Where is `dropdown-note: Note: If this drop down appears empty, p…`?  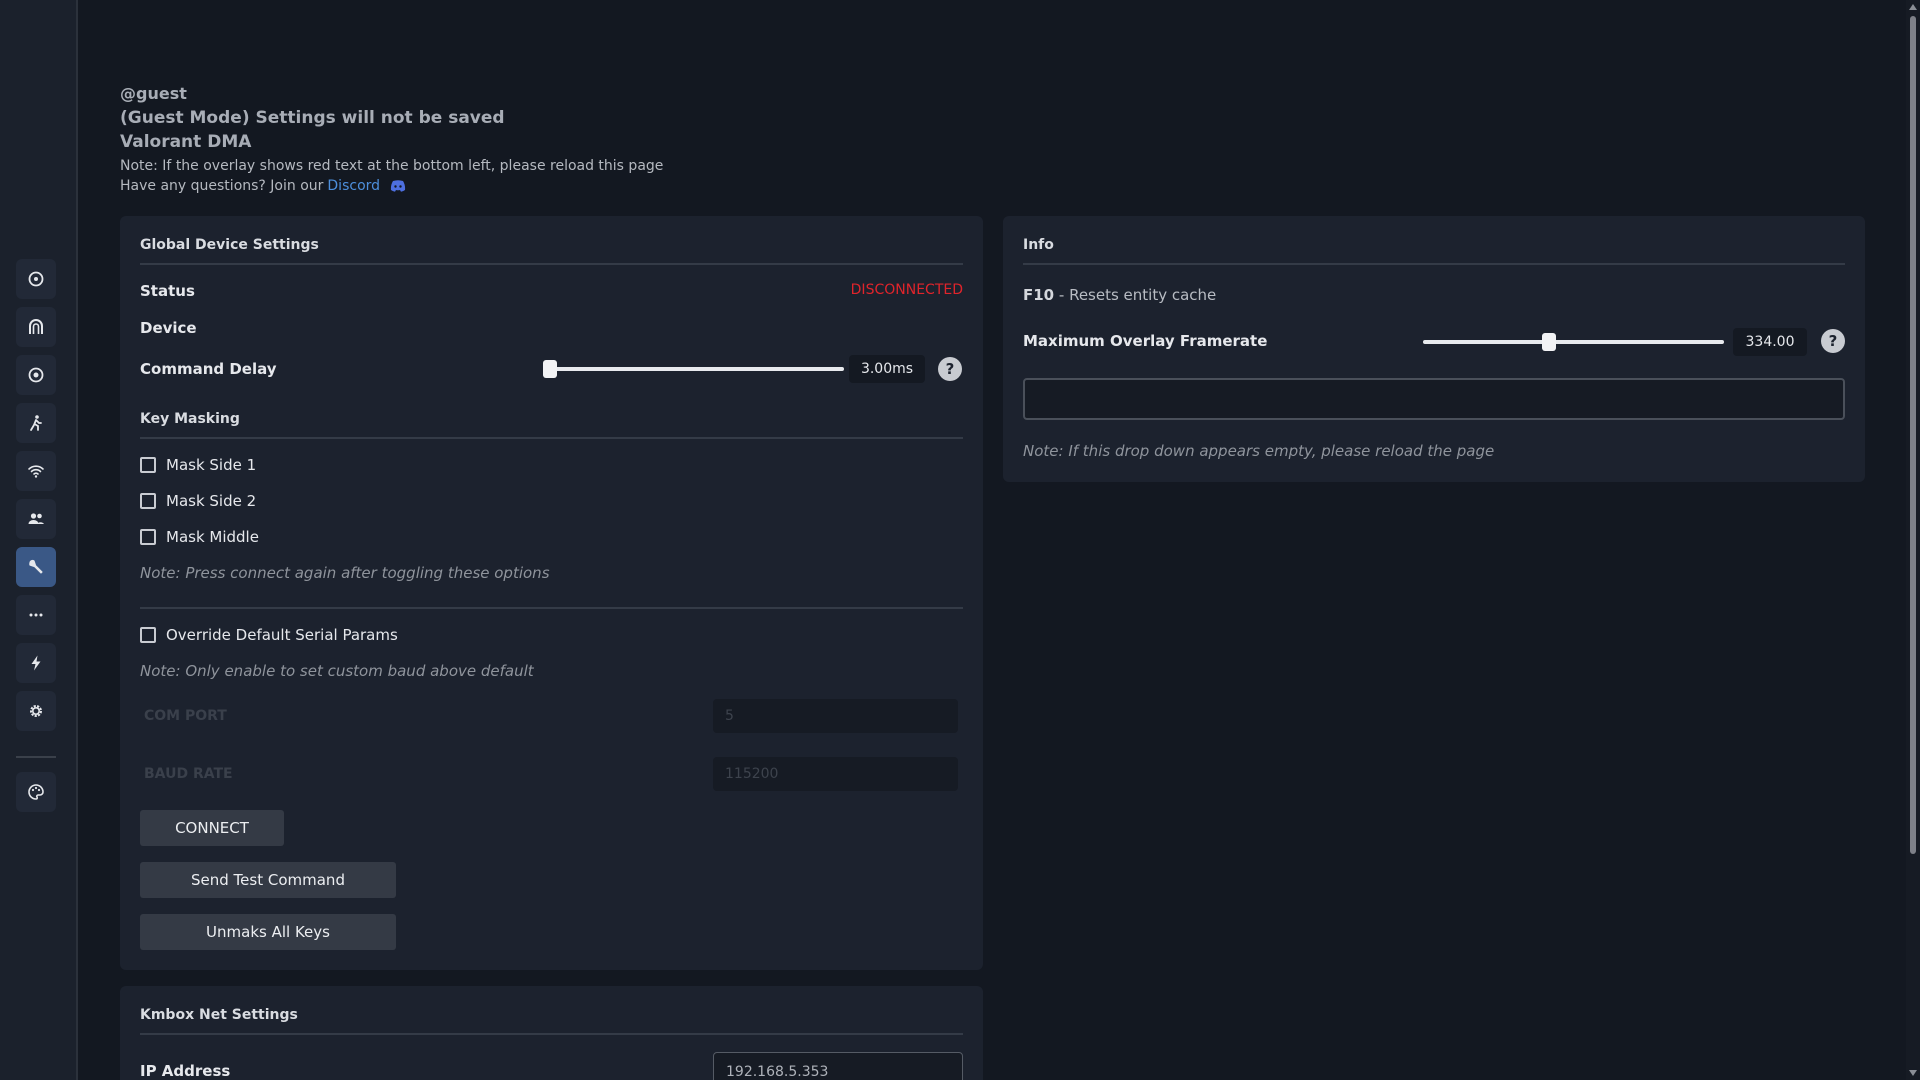
dropdown-note: Note: If this drop down appears empty, p… is located at coordinates (1259, 451).